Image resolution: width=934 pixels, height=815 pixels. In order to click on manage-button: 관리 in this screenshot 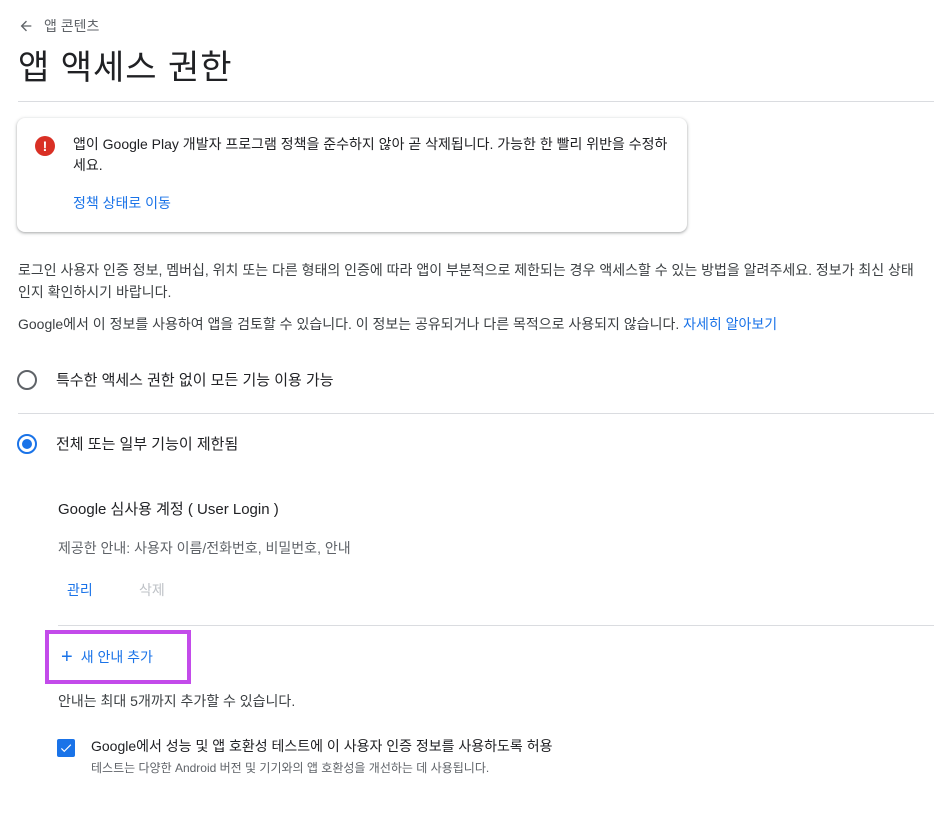, I will do `click(80, 590)`.